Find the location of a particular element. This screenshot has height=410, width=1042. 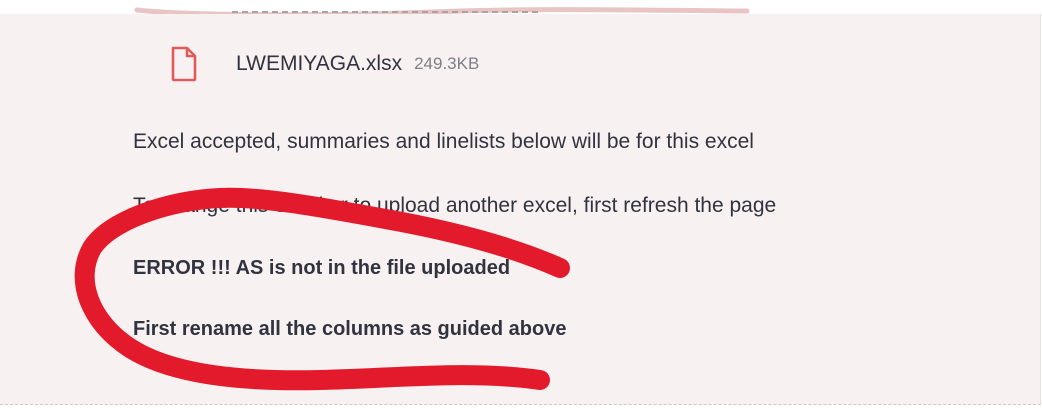

uploaded-file-row: LWEMIYAGA.xlsx 249.3KB is located at coordinates (323, 64).